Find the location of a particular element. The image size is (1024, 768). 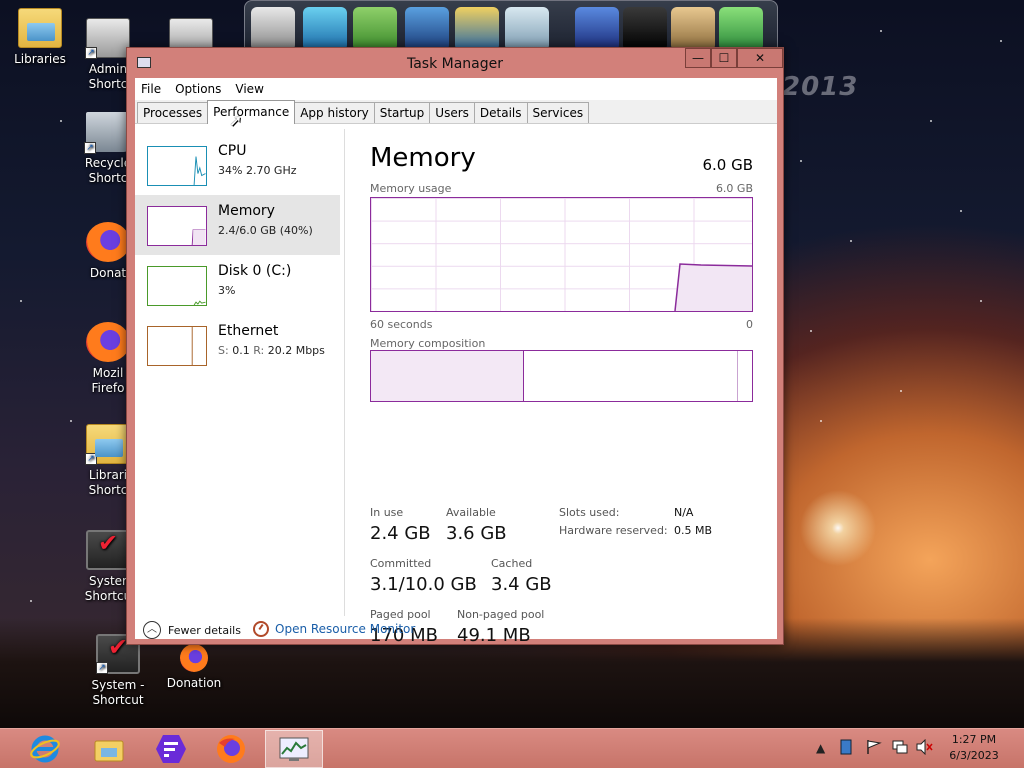

sidebar-item-ethernet: Ethernet S: 0.1 R: 20.2 Mbps is located at coordinates (237, 345).